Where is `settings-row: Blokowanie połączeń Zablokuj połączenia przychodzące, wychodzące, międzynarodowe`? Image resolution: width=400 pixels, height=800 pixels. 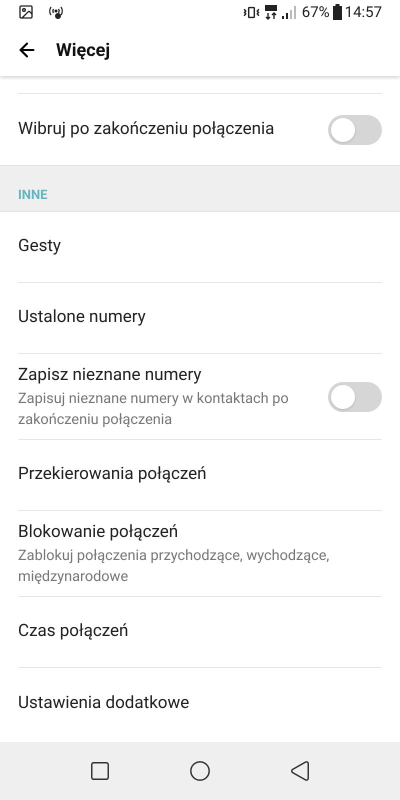 settings-row: Blokowanie połączeń Zablokuj połączenia przychodzące, wychodzące, międzynarodowe is located at coordinates (200, 554).